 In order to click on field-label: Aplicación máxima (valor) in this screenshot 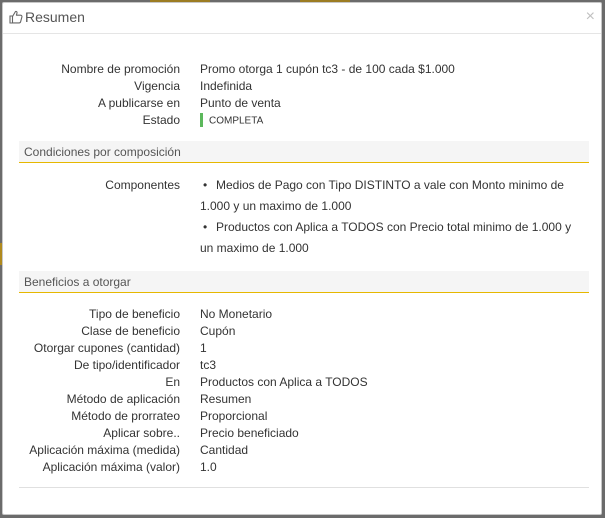, I will do `click(111, 467)`.